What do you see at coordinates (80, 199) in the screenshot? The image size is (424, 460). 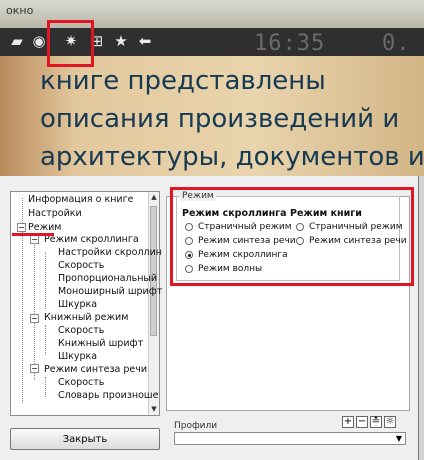 I see `tree-item-info: Информация о книге` at bounding box center [80, 199].